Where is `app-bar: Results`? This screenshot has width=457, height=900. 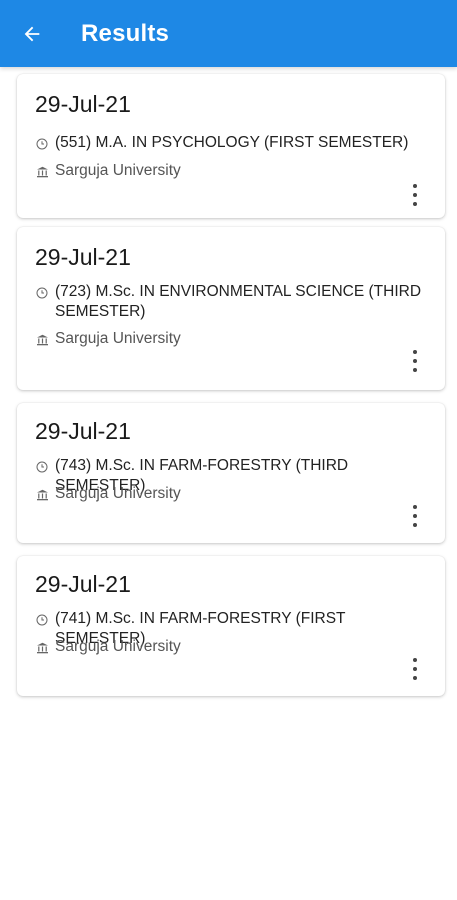 app-bar: Results is located at coordinates (228, 33).